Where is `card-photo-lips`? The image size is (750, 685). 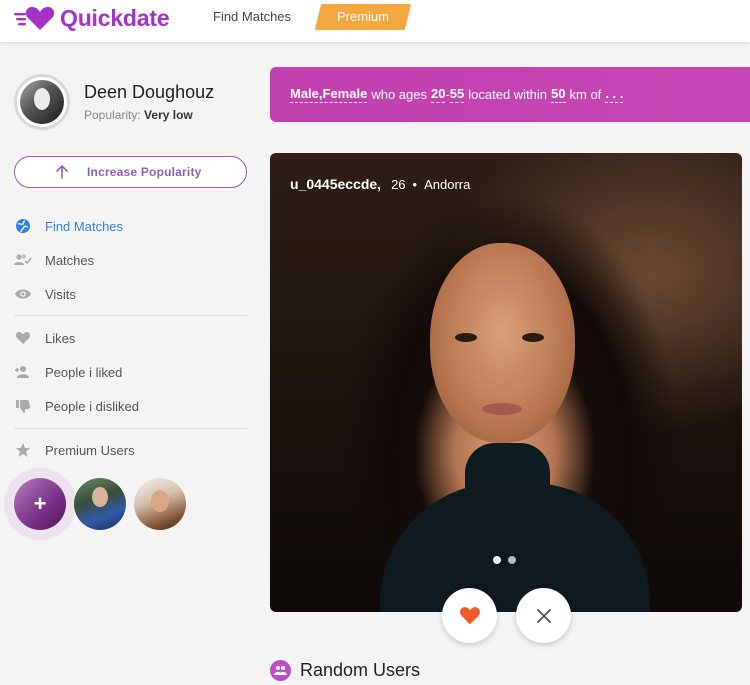
card-photo-lips is located at coordinates (502, 409).